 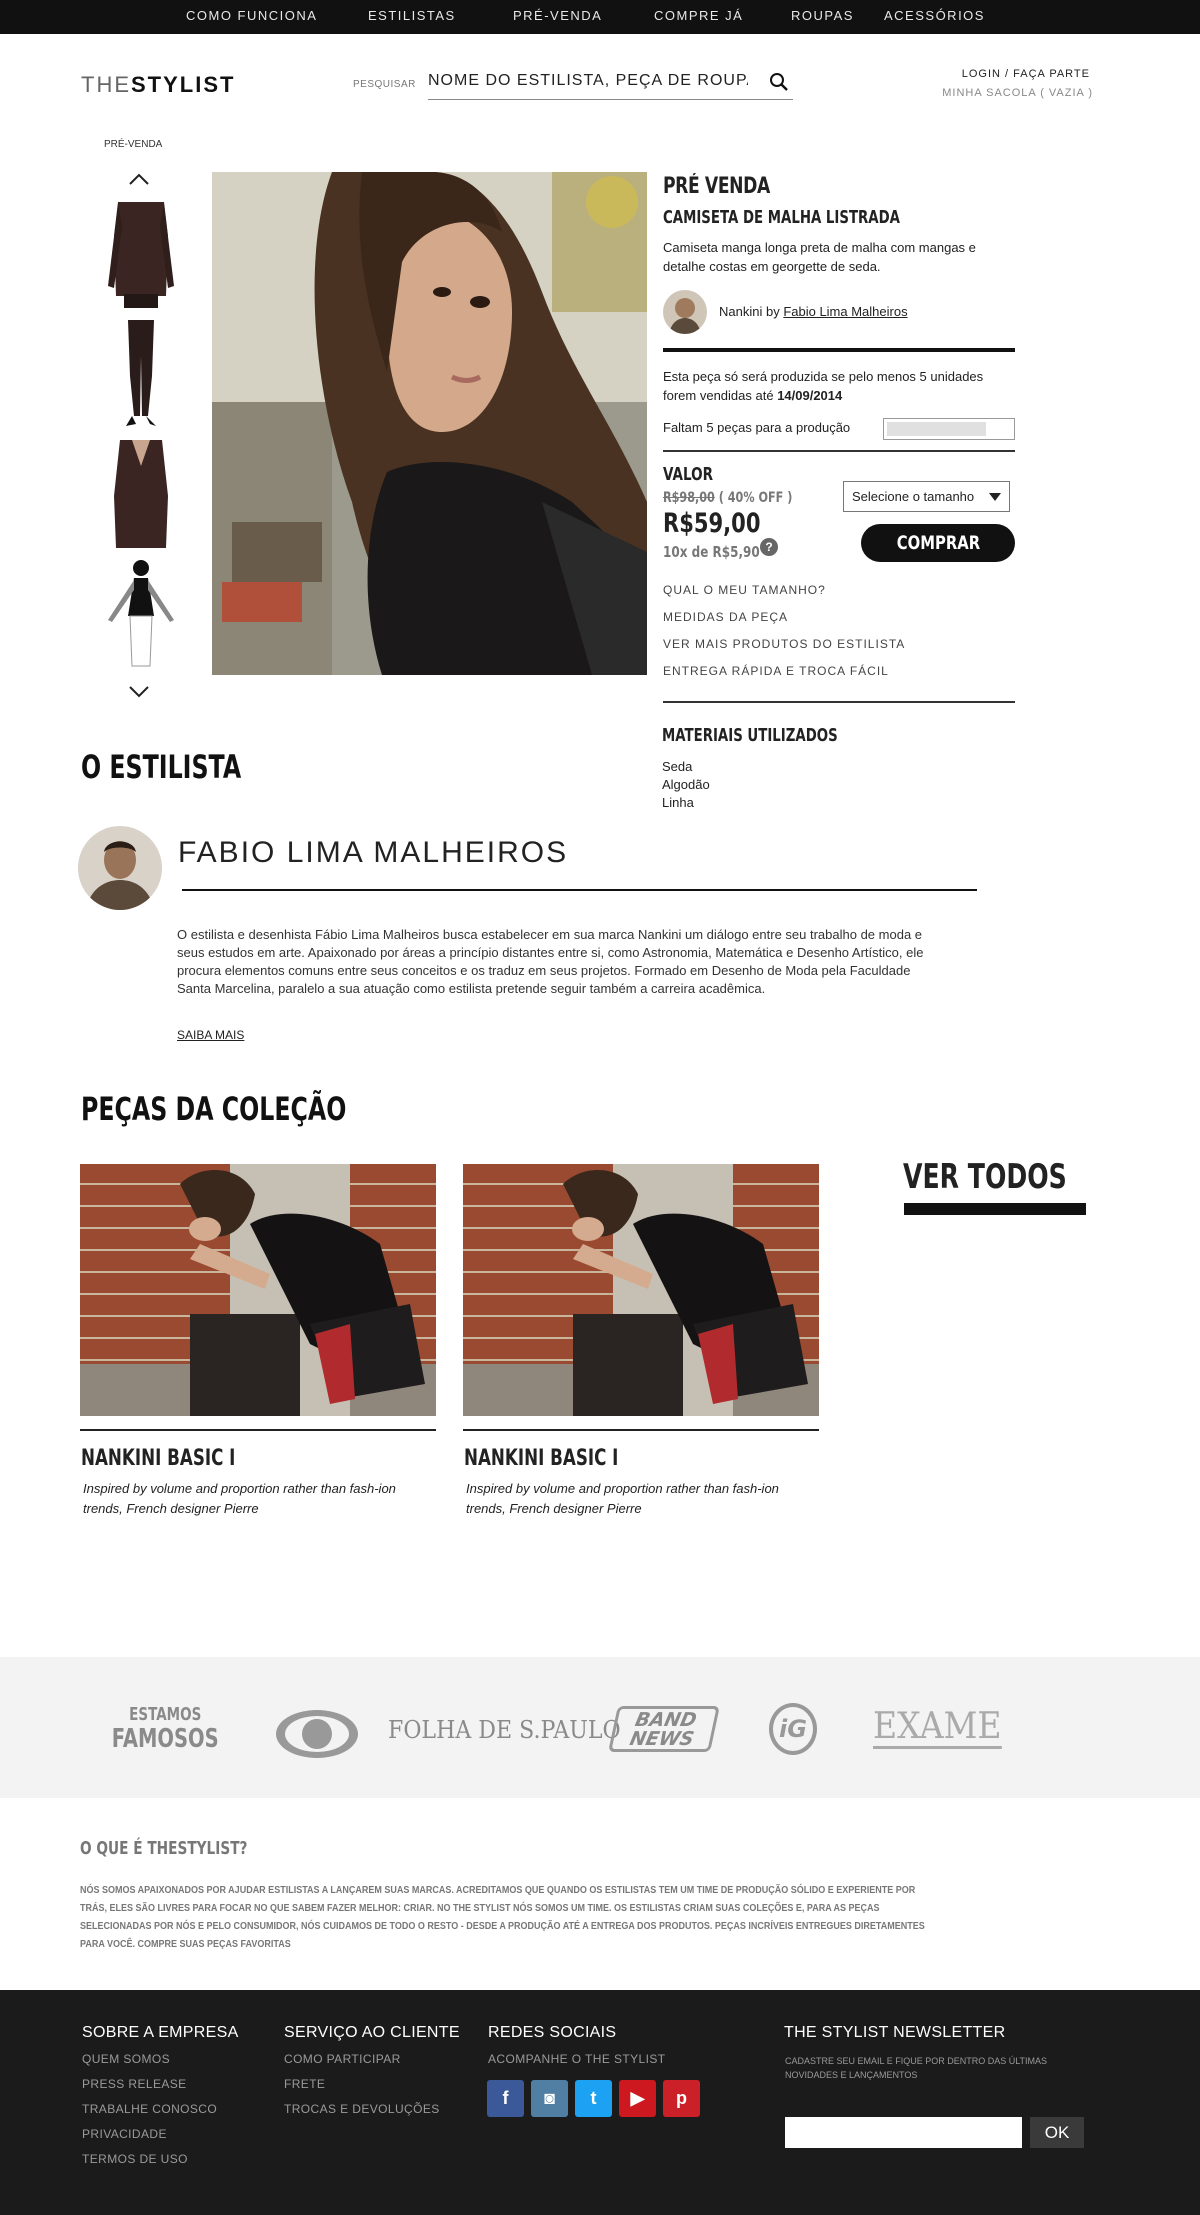 What do you see at coordinates (784, 650) in the screenshot?
I see `link-more-products: VER MAIS PRODUTOS DO ESTILISTA` at bounding box center [784, 650].